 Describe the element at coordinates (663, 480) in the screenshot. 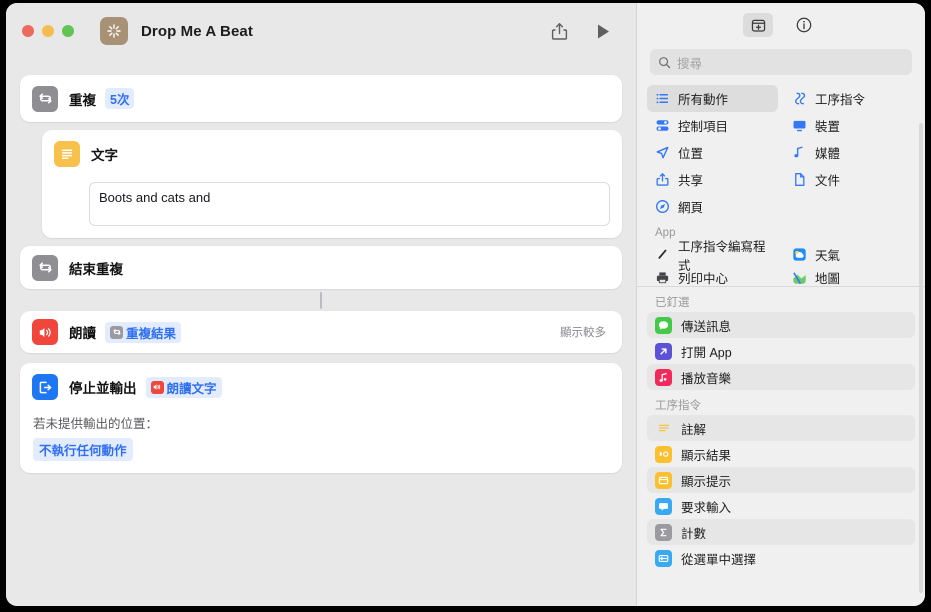

I see `show-alert-icon` at that location.